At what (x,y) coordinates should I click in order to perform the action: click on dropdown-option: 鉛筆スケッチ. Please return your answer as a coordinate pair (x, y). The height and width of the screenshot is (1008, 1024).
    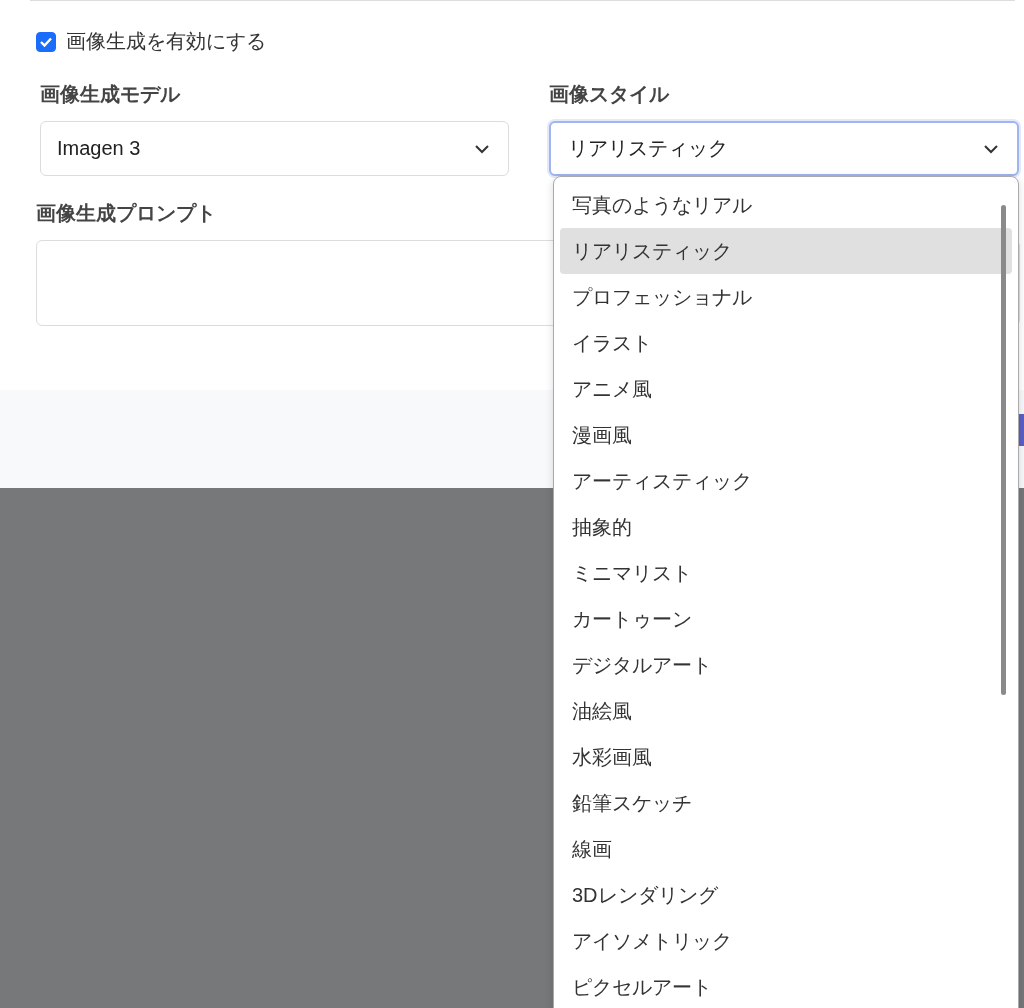
    Looking at the image, I should click on (786, 803).